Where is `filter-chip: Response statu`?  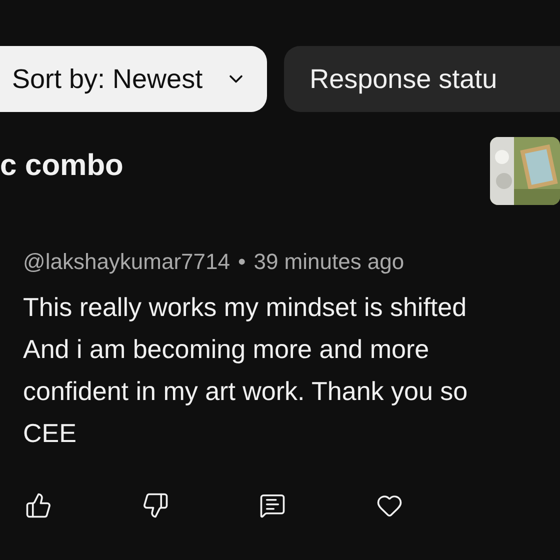 filter-chip: Response statu is located at coordinates (422, 79).